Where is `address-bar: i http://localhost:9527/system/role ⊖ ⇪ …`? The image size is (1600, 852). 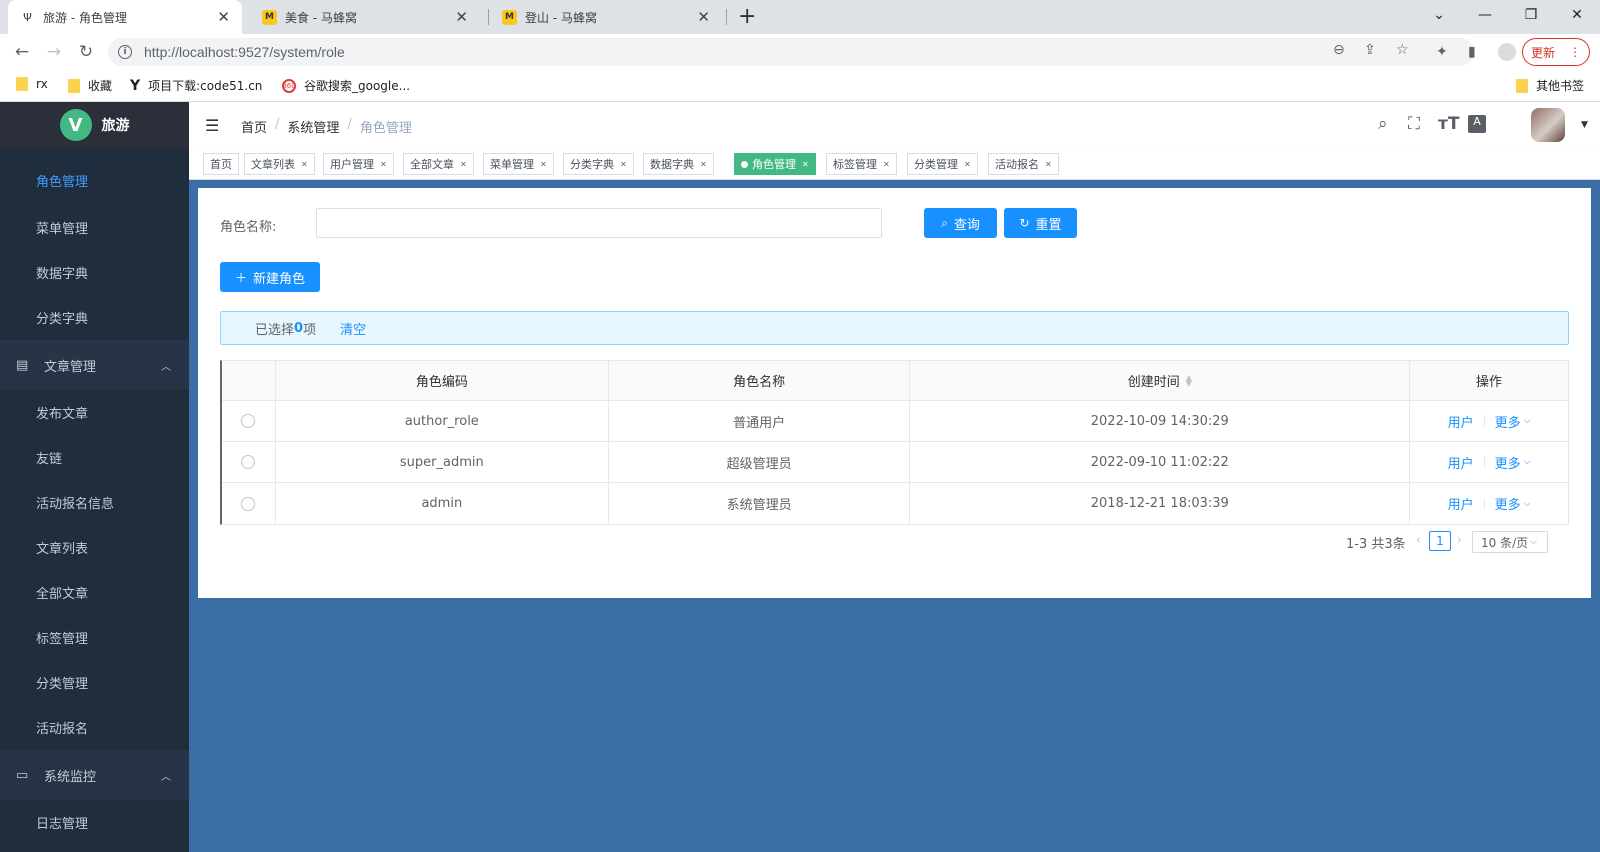
address-bar: i http://localhost:9527/system/role ⊖ ⇪ … is located at coordinates (791, 52).